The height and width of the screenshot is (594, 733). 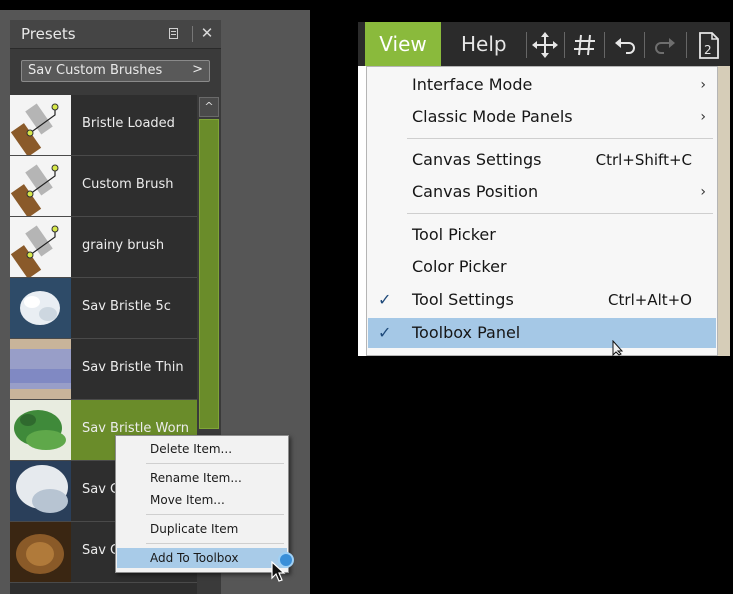 What do you see at coordinates (209, 274) in the screenshot?
I see `scroll-thumb` at bounding box center [209, 274].